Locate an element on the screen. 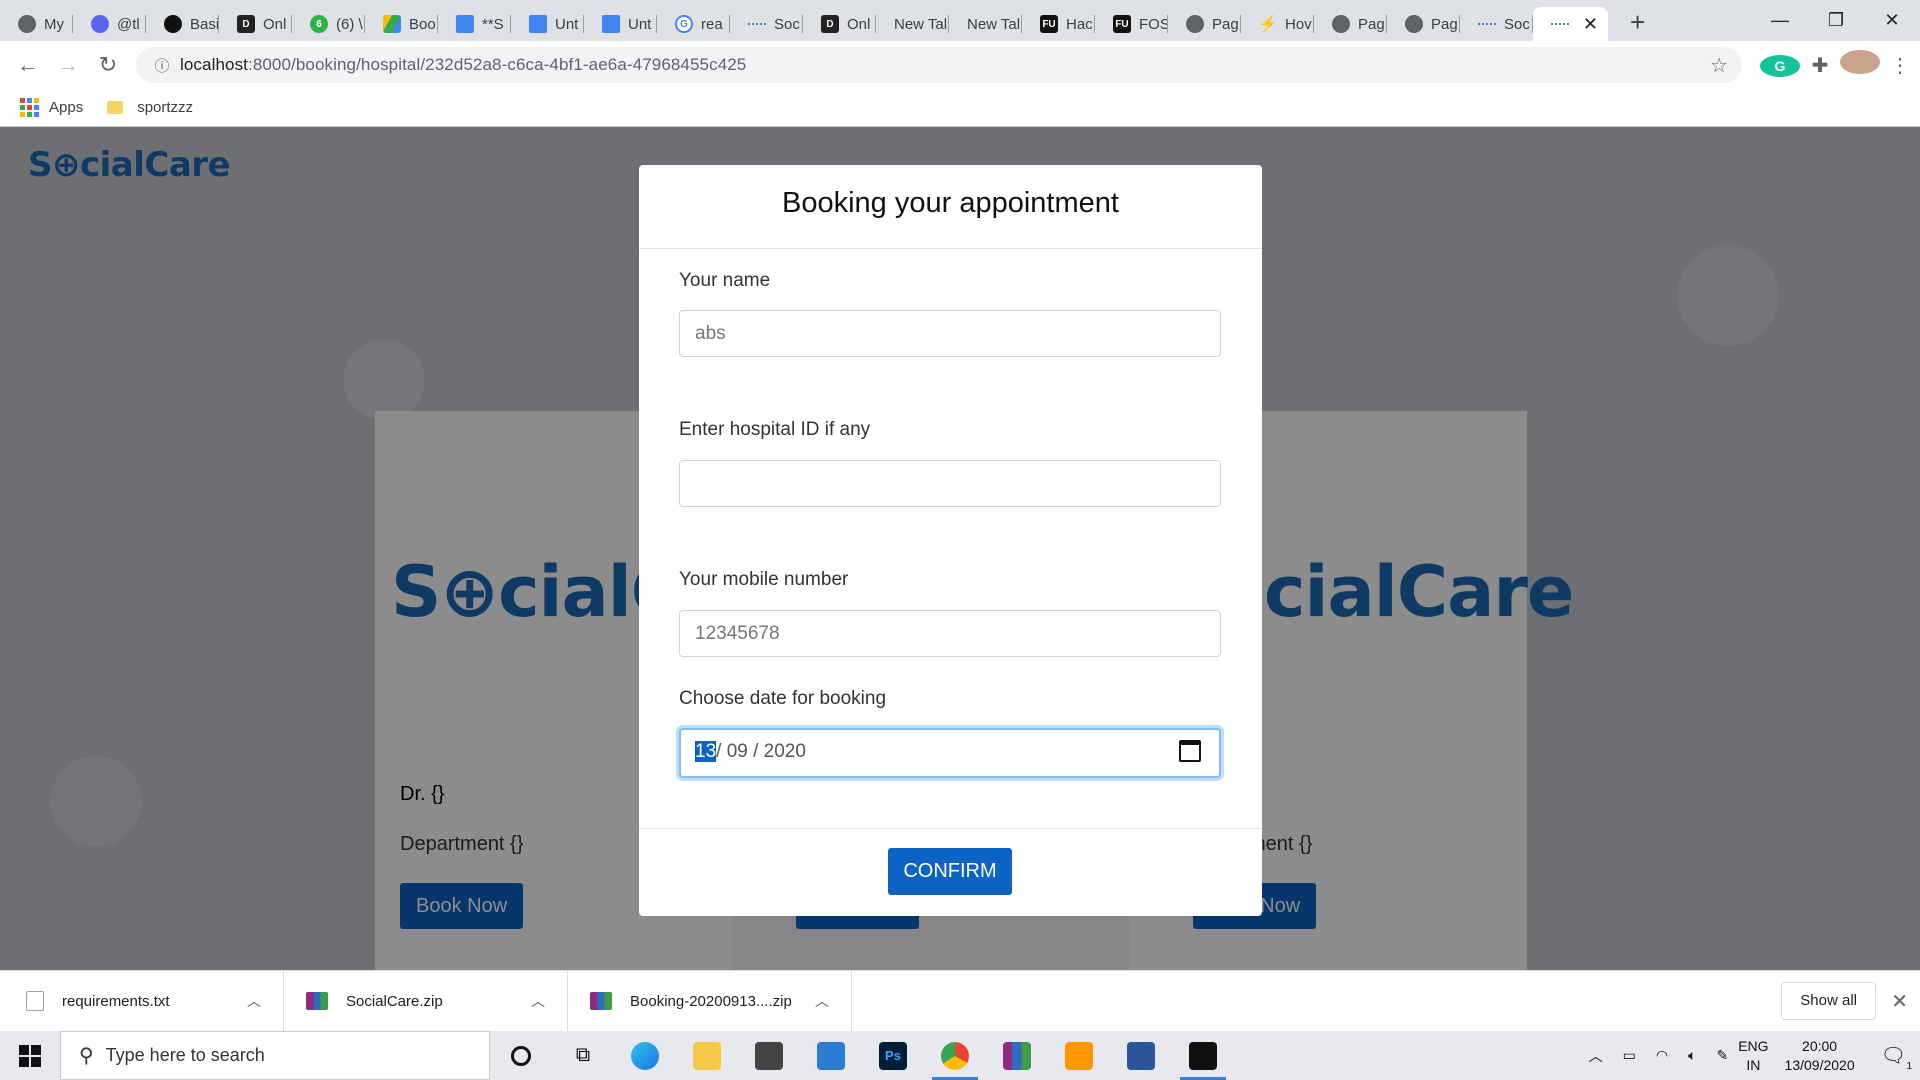 The width and height of the screenshot is (1920, 1080). name-input: abs is located at coordinates (950, 333).